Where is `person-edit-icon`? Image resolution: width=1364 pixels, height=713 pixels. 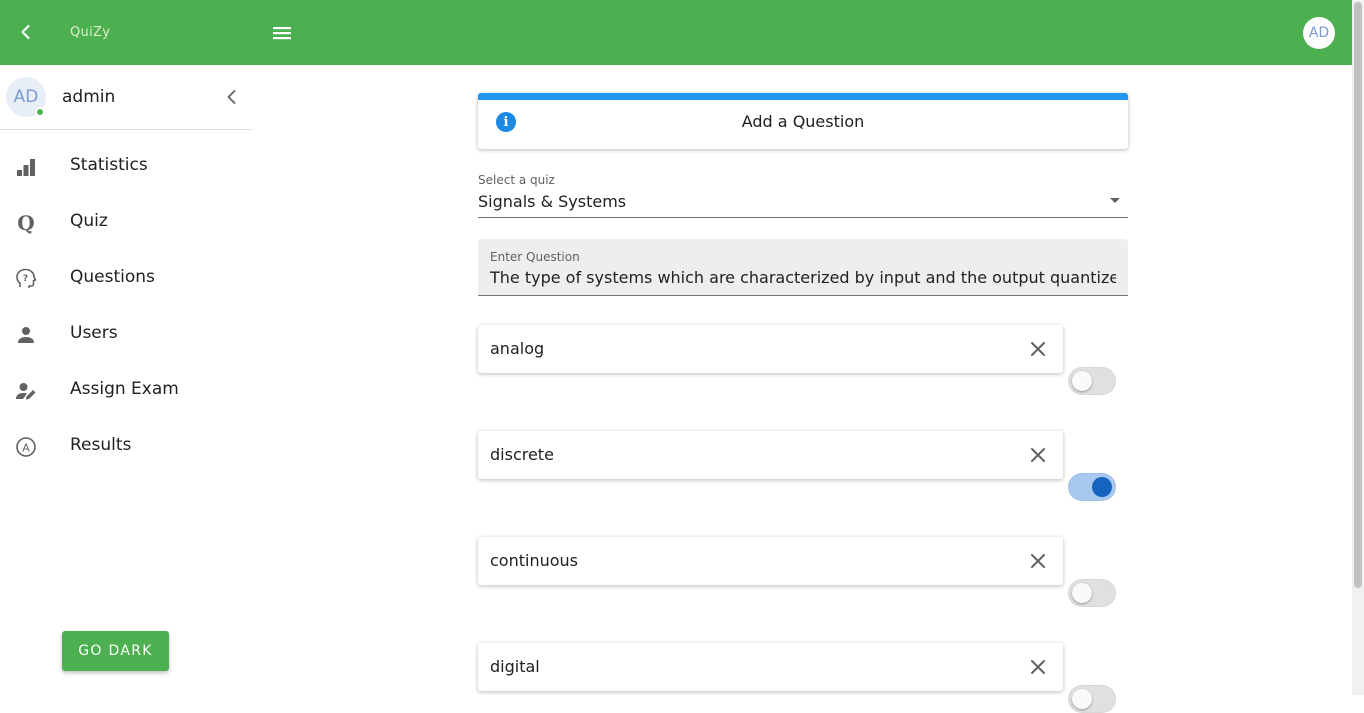
person-edit-icon is located at coordinates (26, 391).